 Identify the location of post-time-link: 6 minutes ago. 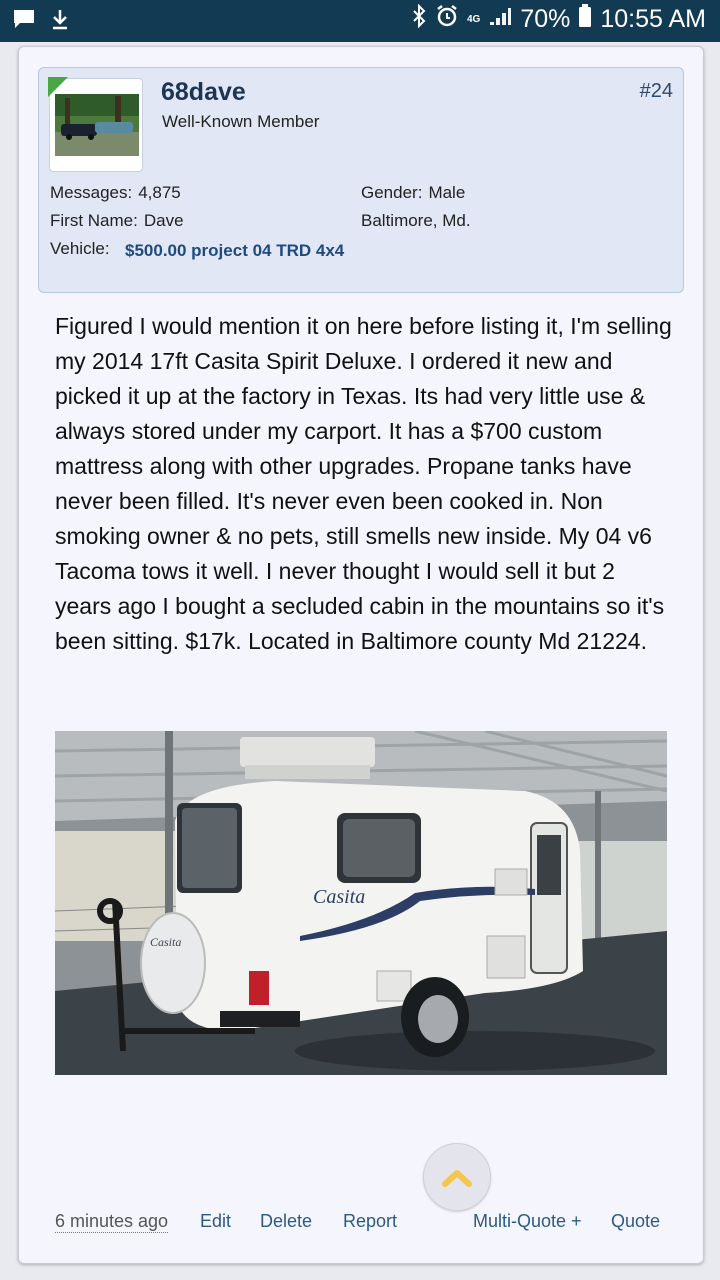
(112, 1222).